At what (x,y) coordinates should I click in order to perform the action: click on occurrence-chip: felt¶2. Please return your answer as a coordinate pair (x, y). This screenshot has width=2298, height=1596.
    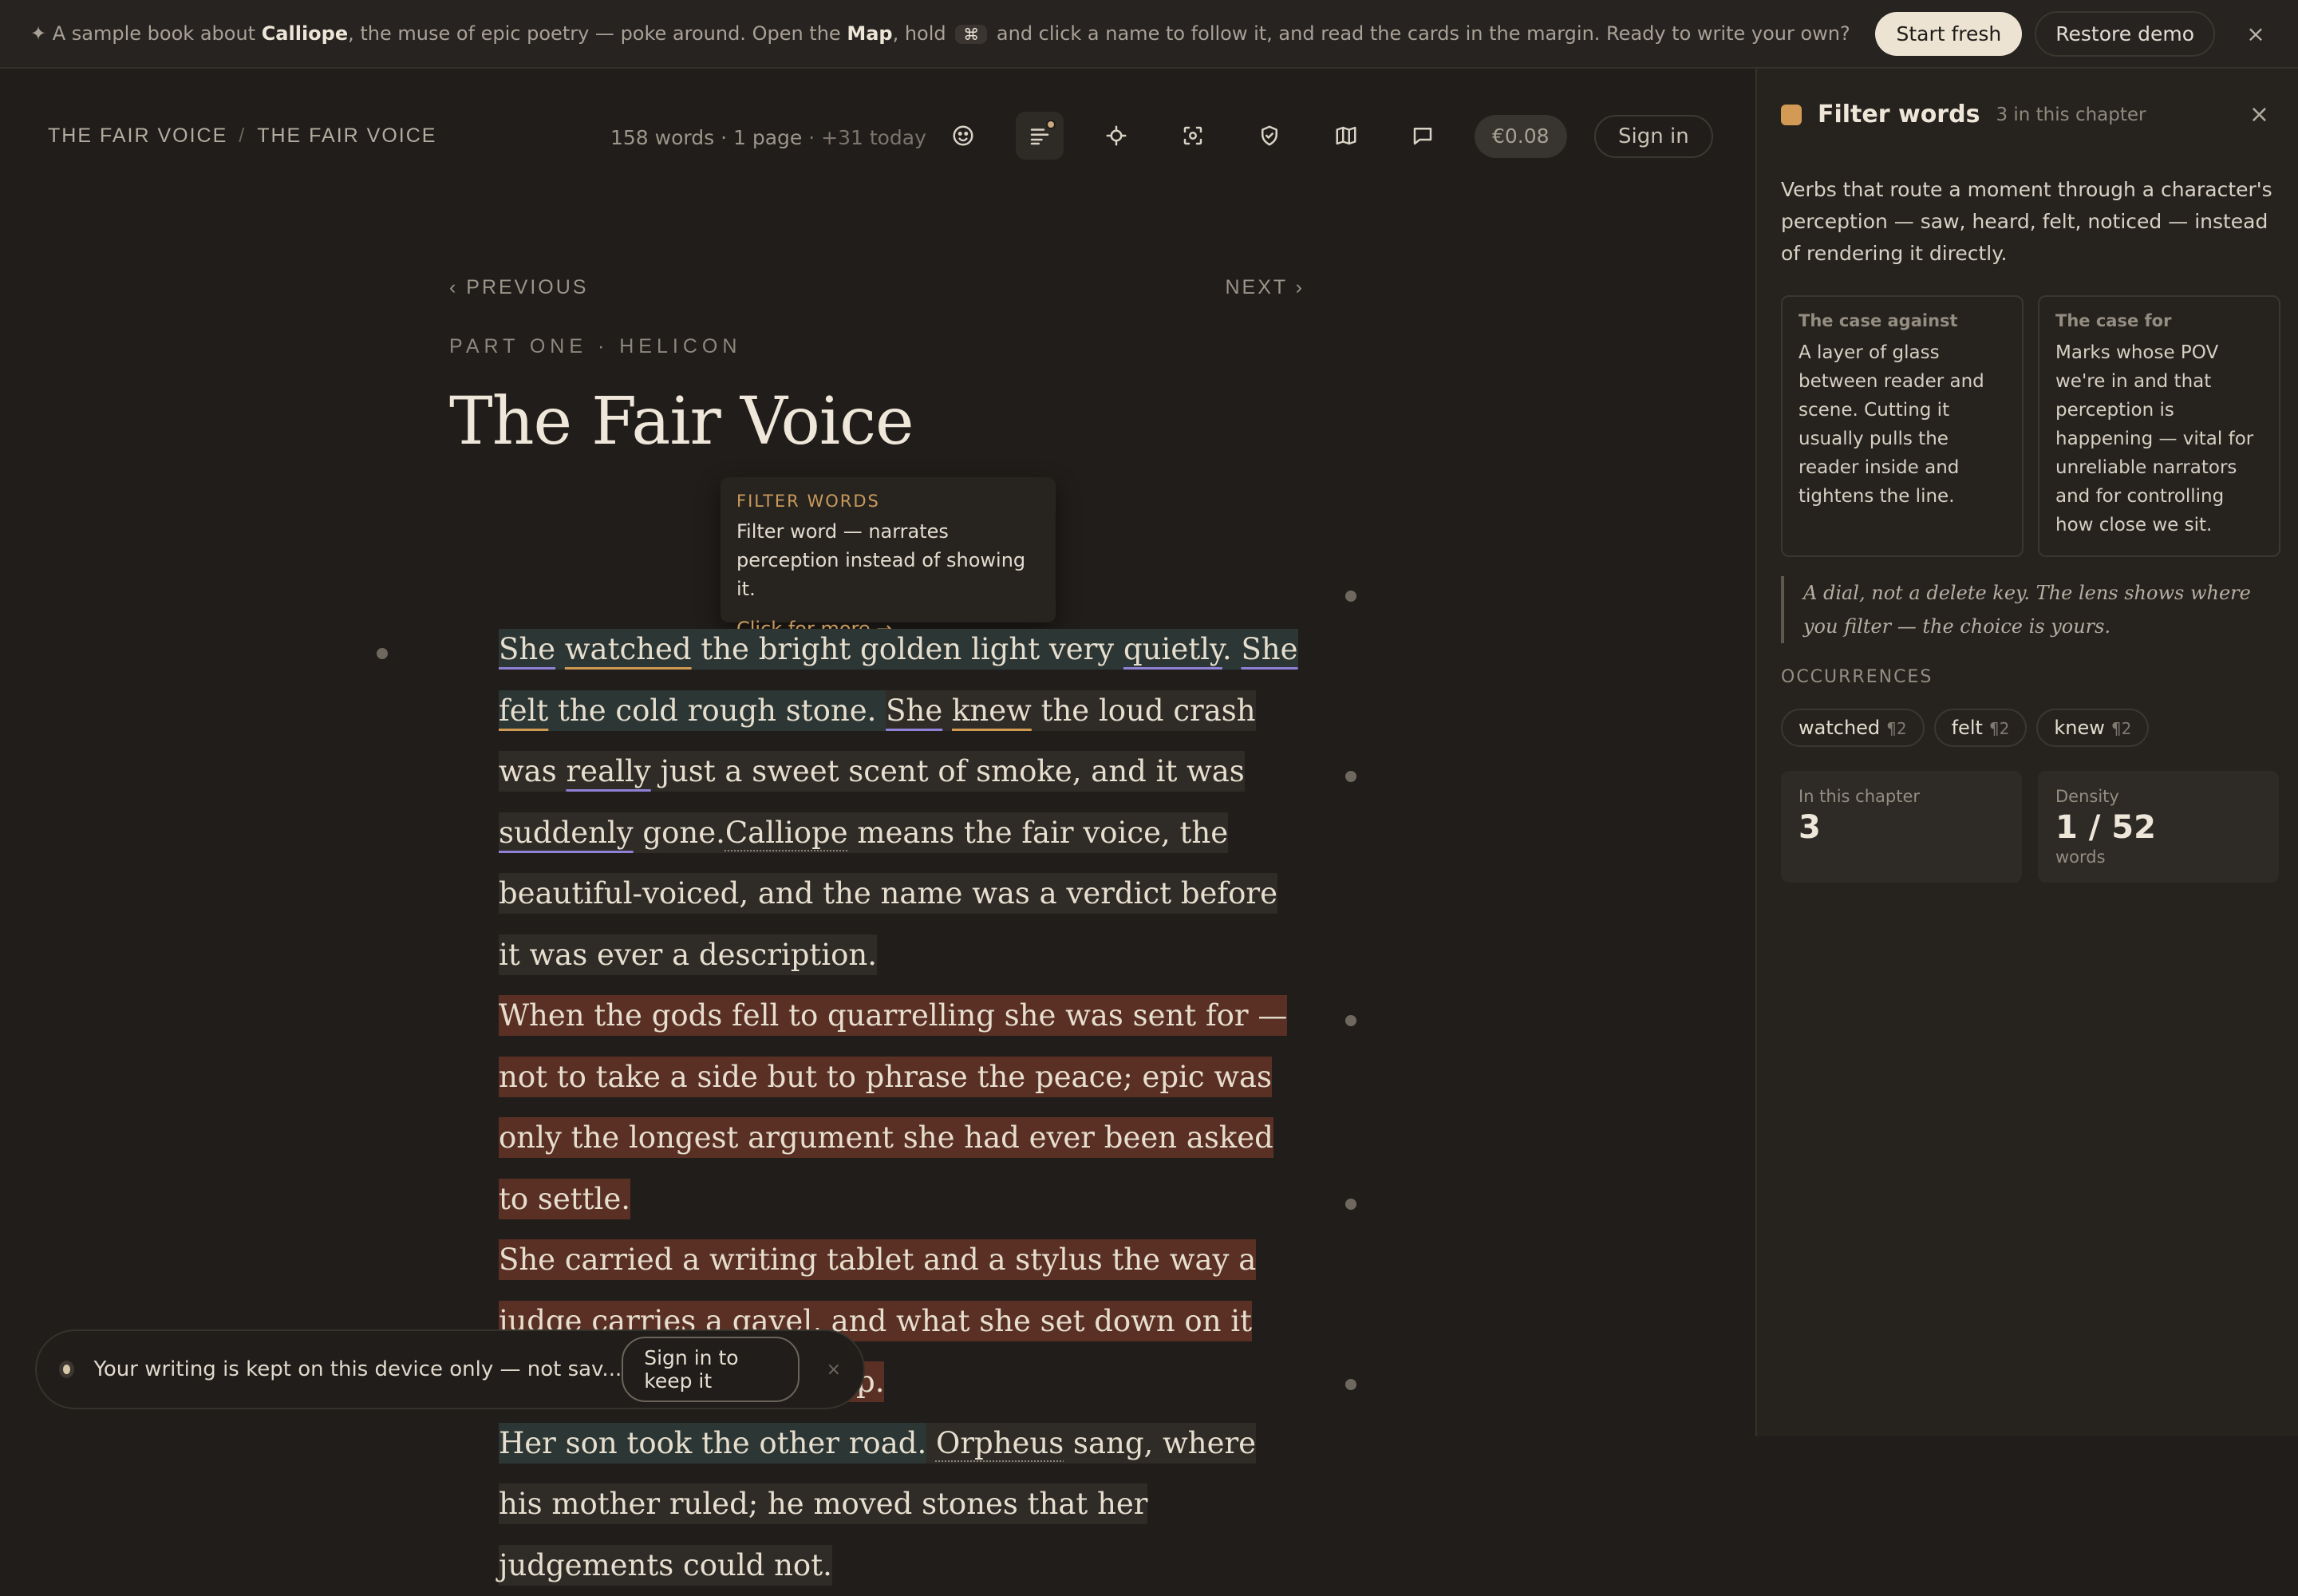
    Looking at the image, I should click on (1981, 728).